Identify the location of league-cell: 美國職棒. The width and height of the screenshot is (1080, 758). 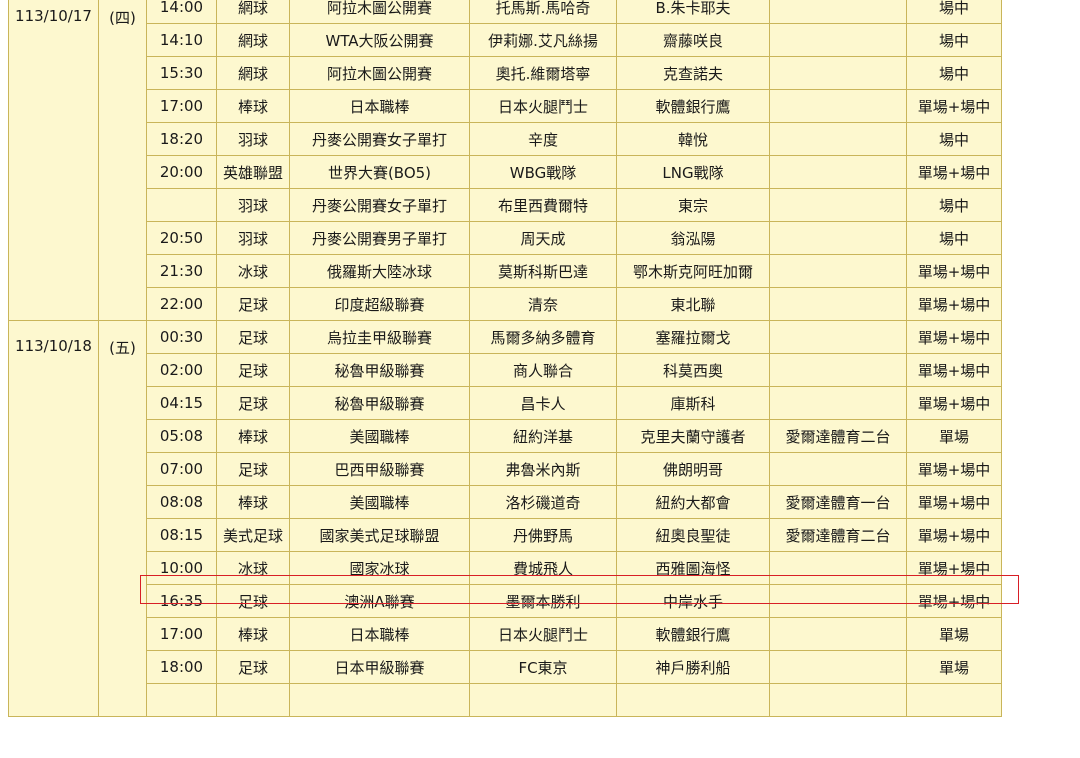
(379, 502).